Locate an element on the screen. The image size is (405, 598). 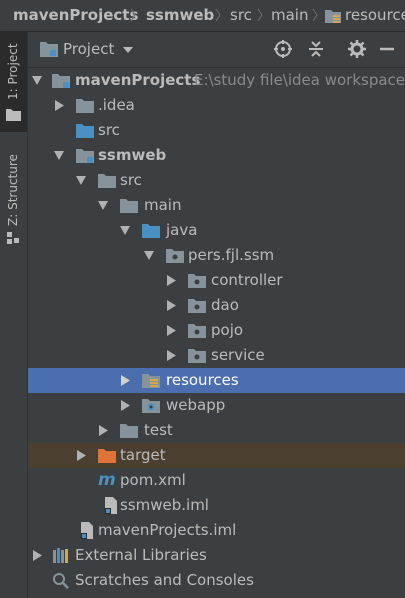
panel-title: Project is located at coordinates (88, 49).